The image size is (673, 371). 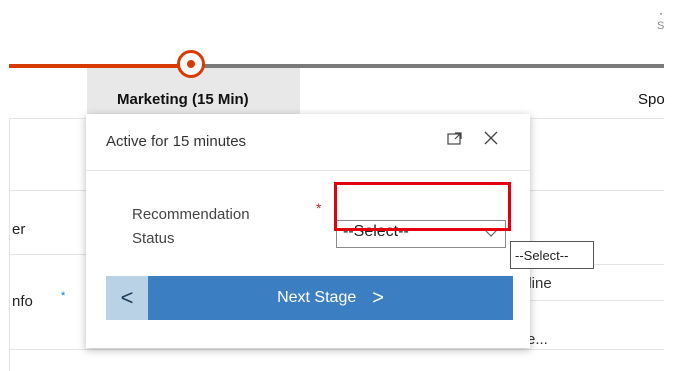 What do you see at coordinates (378, 297) in the screenshot?
I see `chevron-right-icon: >` at bounding box center [378, 297].